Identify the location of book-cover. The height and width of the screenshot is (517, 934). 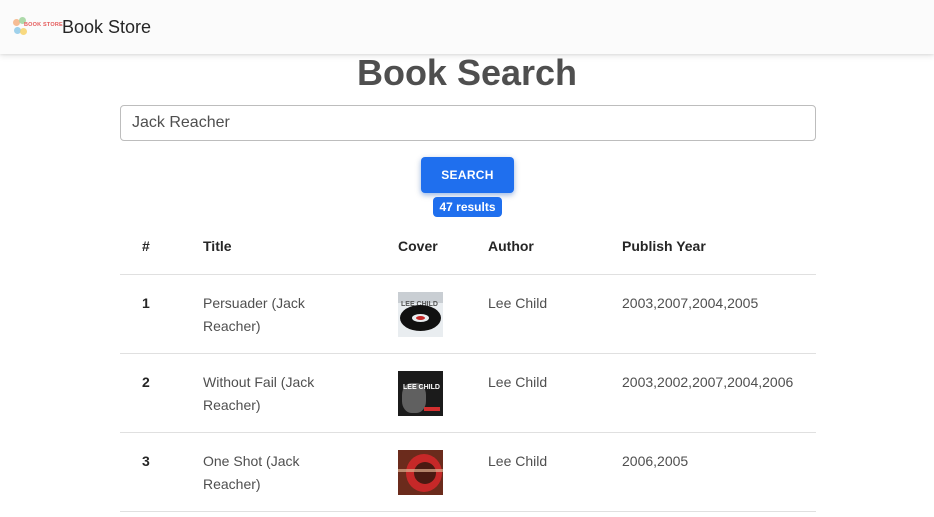
(420, 472).